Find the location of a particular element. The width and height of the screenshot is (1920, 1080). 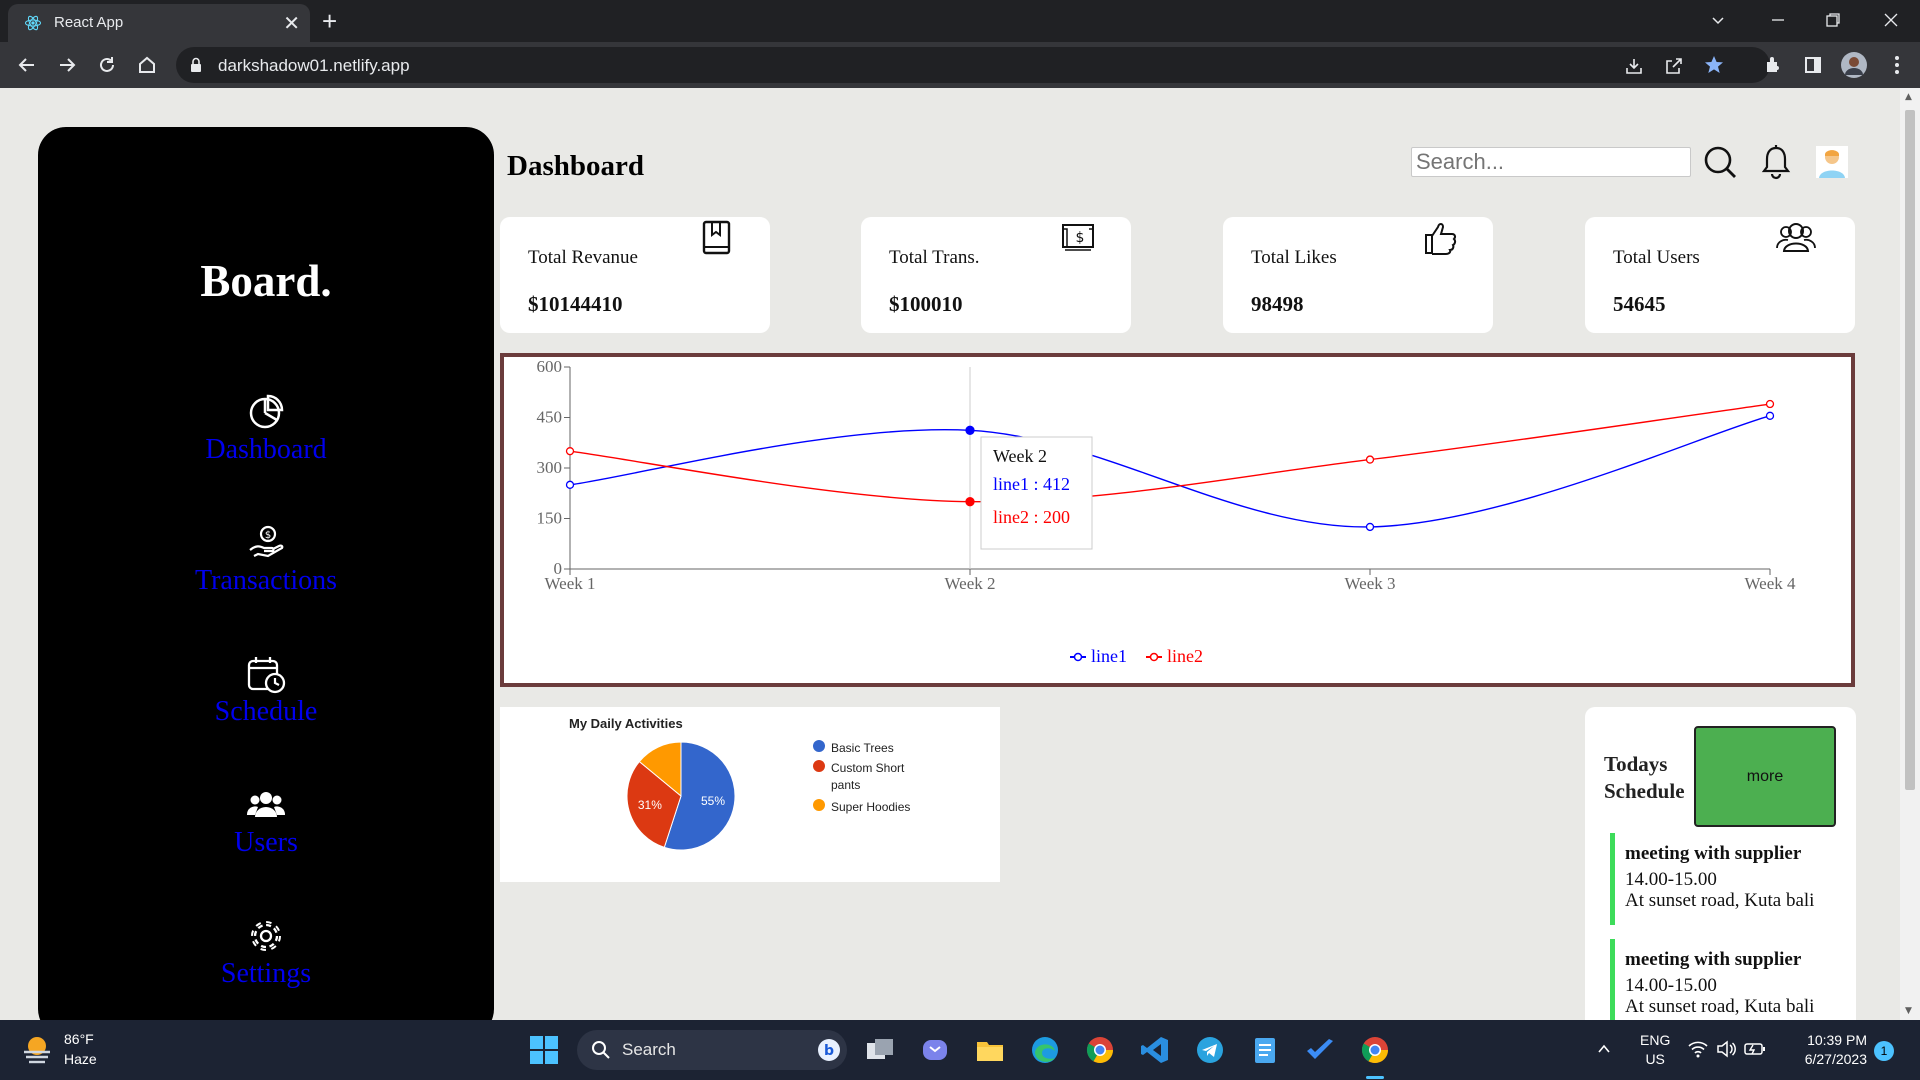

sidebar-item-schedule: Schedule is located at coordinates (266, 691).